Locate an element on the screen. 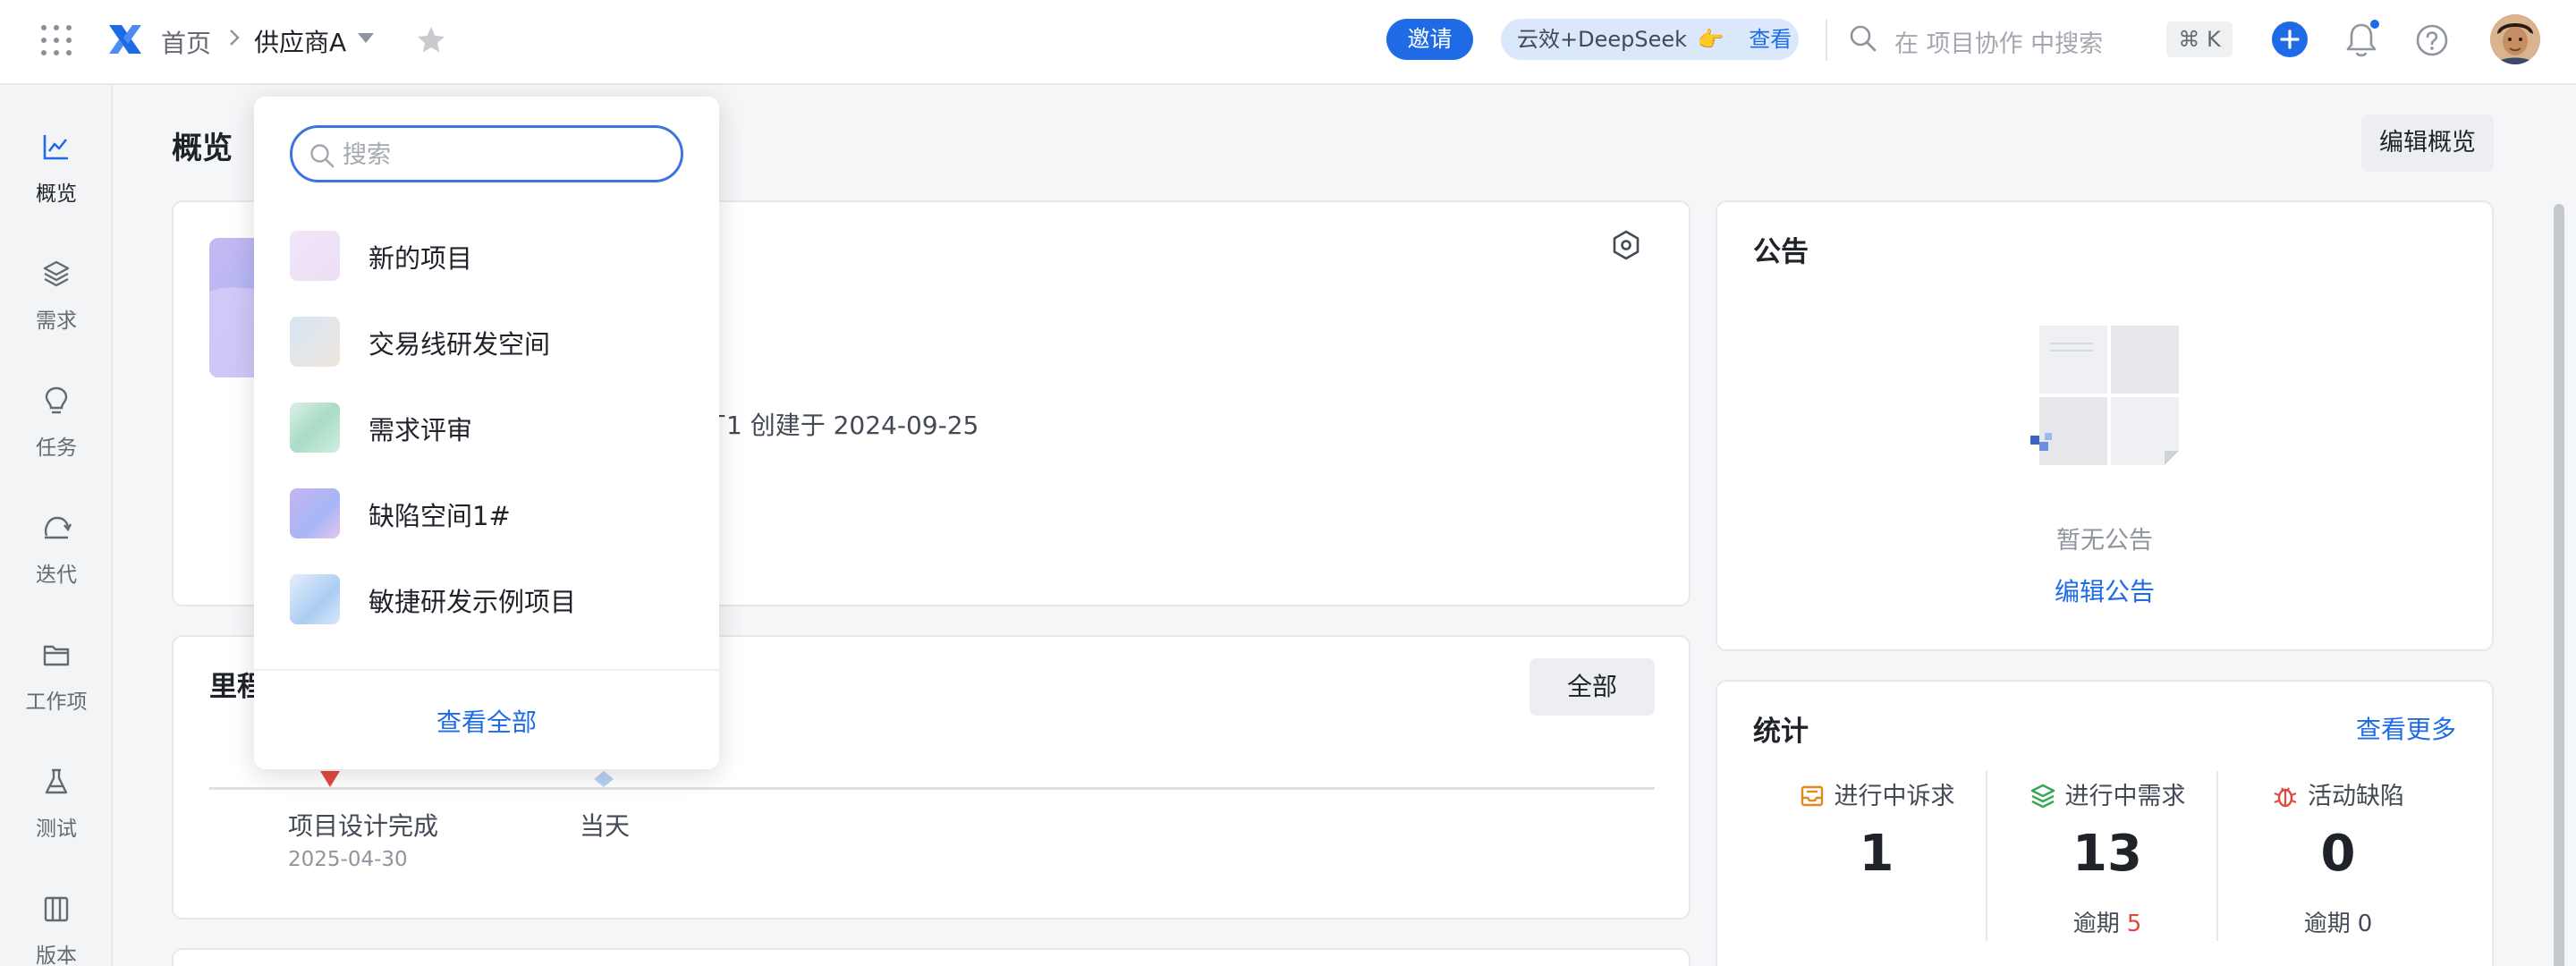 Image resolution: width=2576 pixels, height=966 pixels. milestone-all-button: 全部 is located at coordinates (1592, 687).